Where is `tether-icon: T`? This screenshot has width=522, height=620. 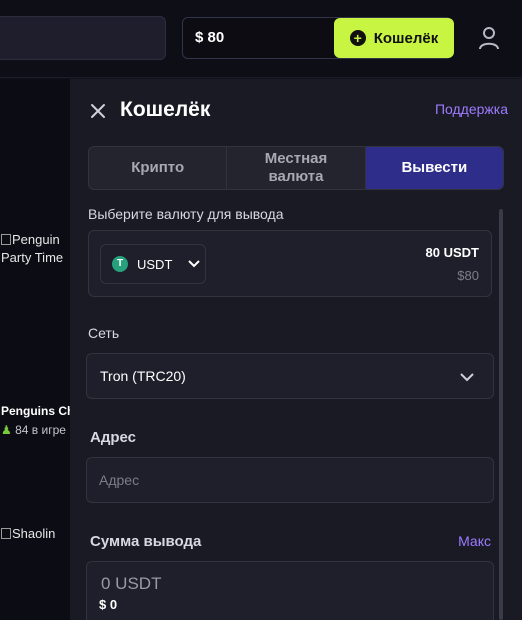 tether-icon: T is located at coordinates (120, 264).